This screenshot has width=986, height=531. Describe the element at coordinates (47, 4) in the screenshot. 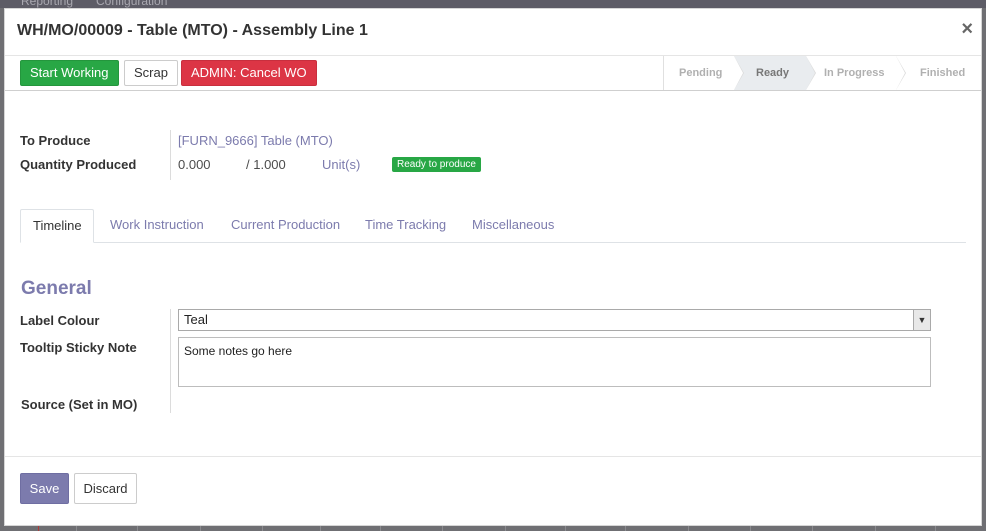

I see `background-menu-reporting: Reporting` at that location.